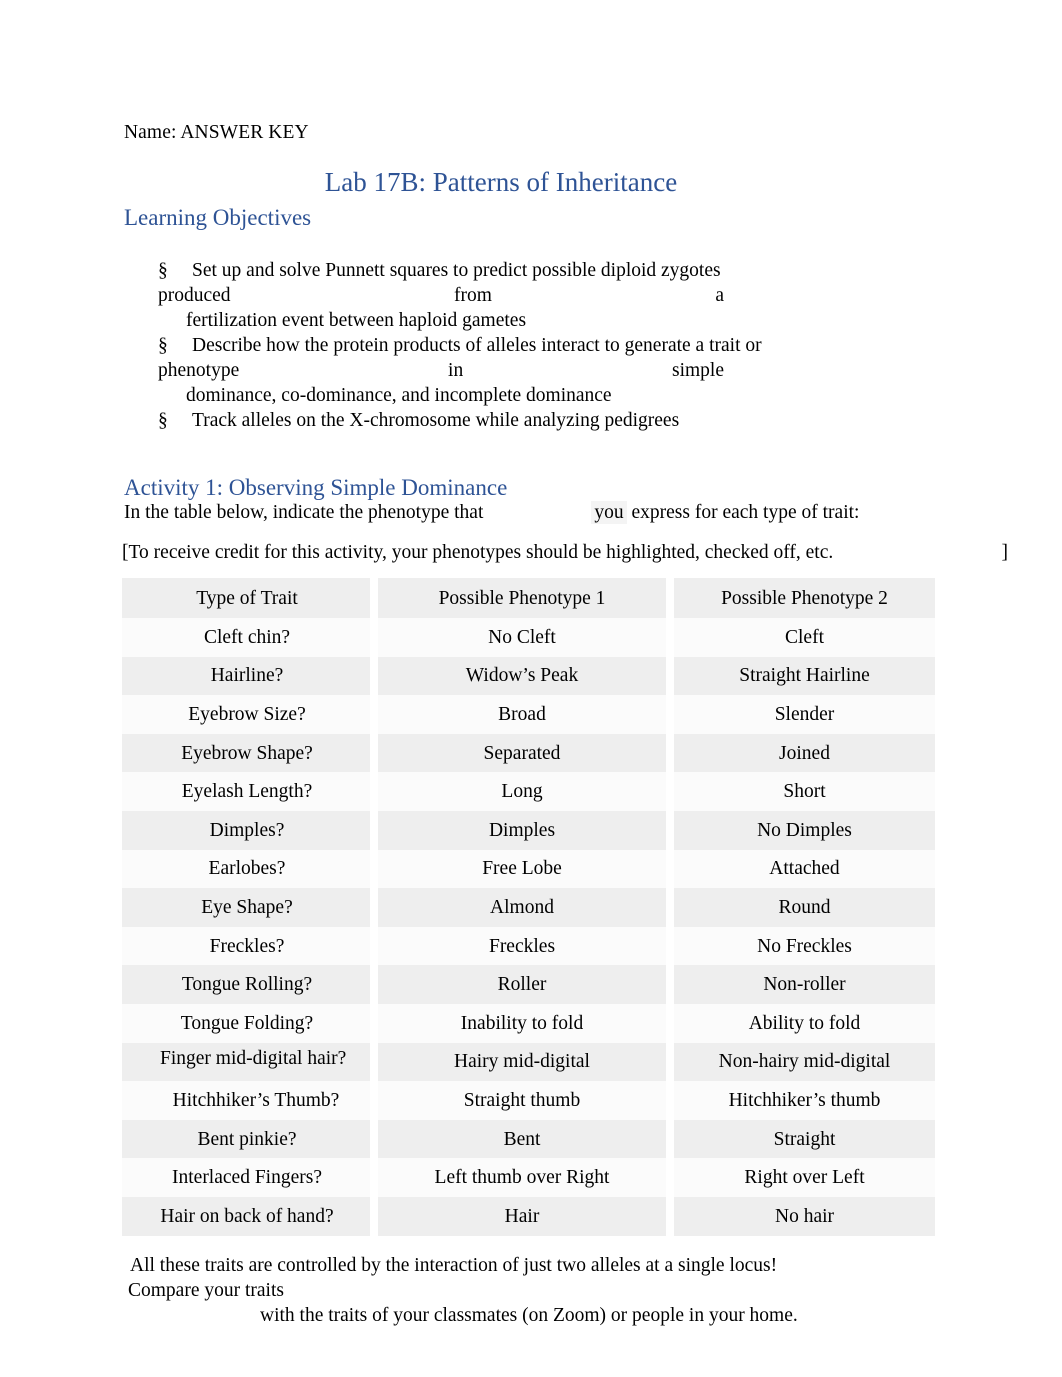  Describe the element at coordinates (250, 869) in the screenshot. I see `trait-name: Earlobes?` at that location.